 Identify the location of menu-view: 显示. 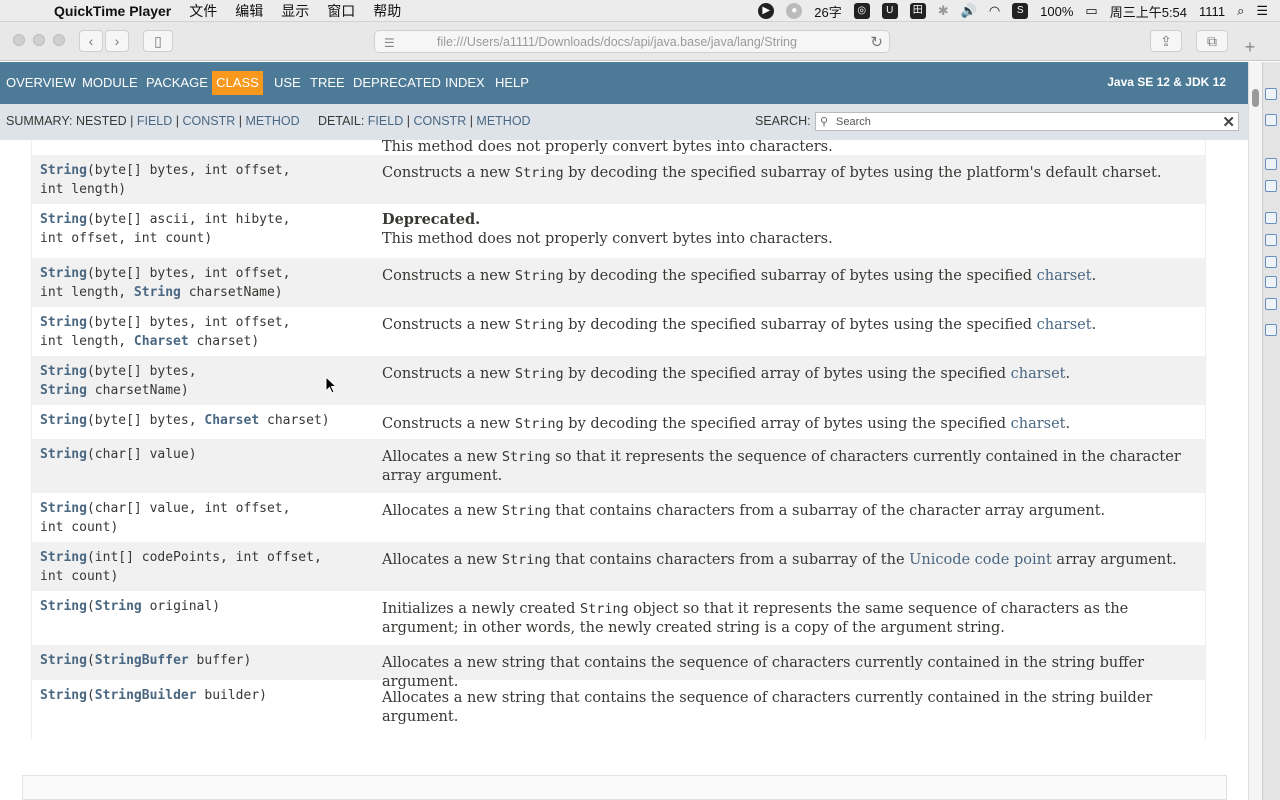
(295, 11).